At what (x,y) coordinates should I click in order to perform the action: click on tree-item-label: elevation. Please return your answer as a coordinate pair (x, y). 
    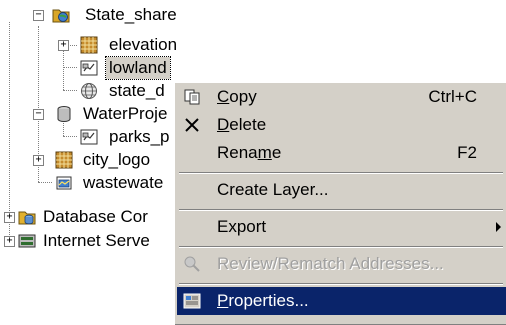
    Looking at the image, I should click on (143, 44).